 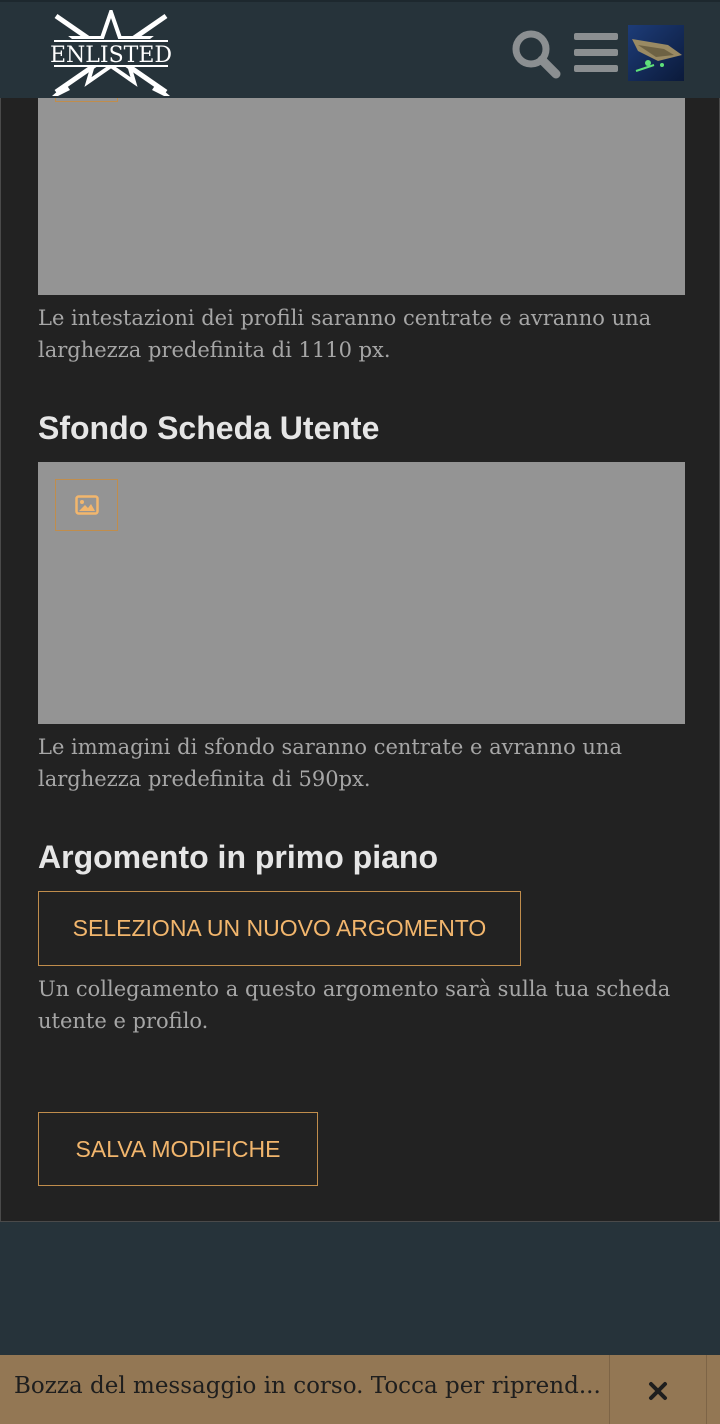 I want to click on site-header: ENLISTED, so click(x=360, y=49).